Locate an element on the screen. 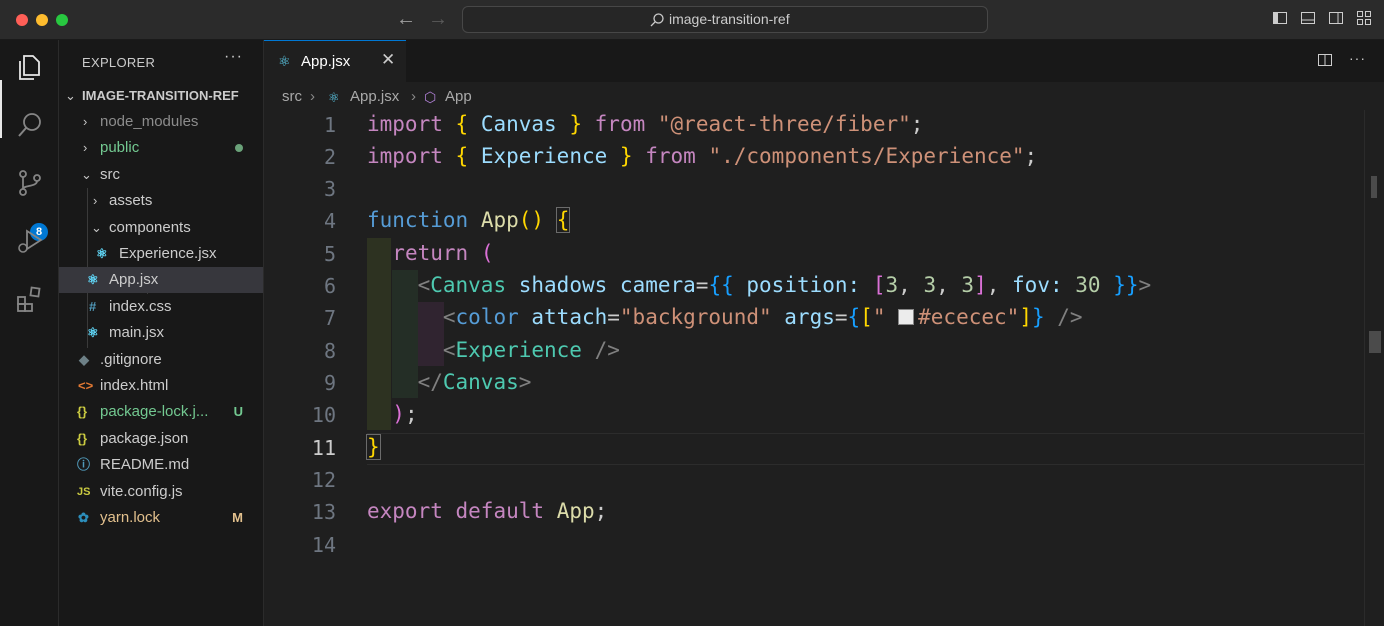 The width and height of the screenshot is (1384, 626). line-number: 8 is located at coordinates (329, 351).